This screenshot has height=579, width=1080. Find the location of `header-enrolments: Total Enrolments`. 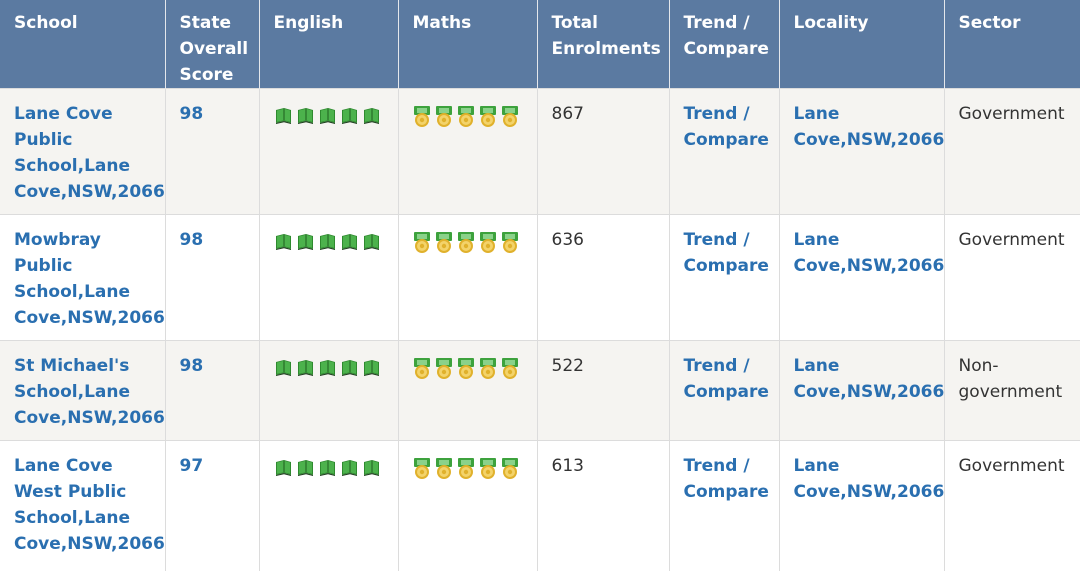

header-enrolments: Total Enrolments is located at coordinates (603, 44).